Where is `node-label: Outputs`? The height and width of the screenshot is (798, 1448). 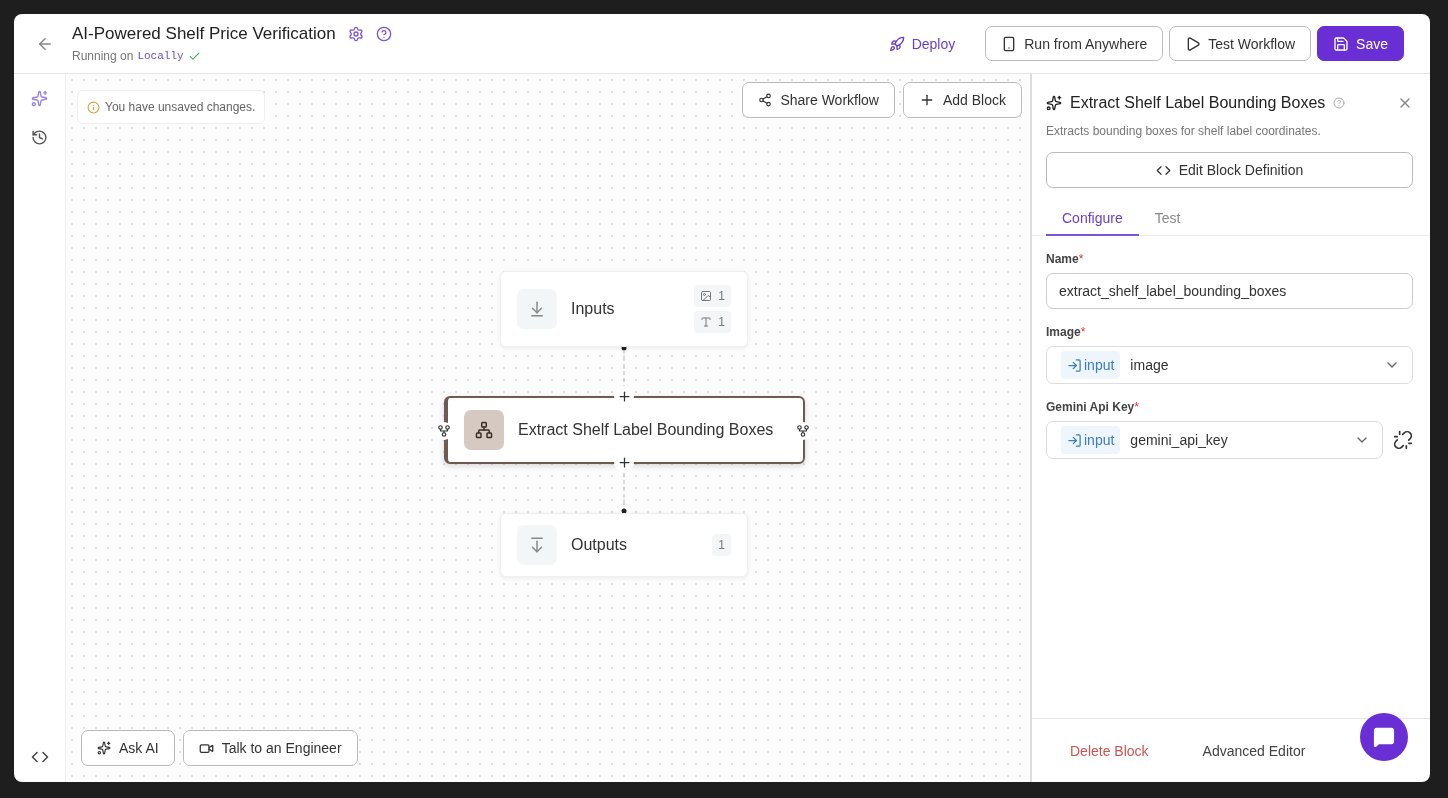
node-label: Outputs is located at coordinates (600, 545).